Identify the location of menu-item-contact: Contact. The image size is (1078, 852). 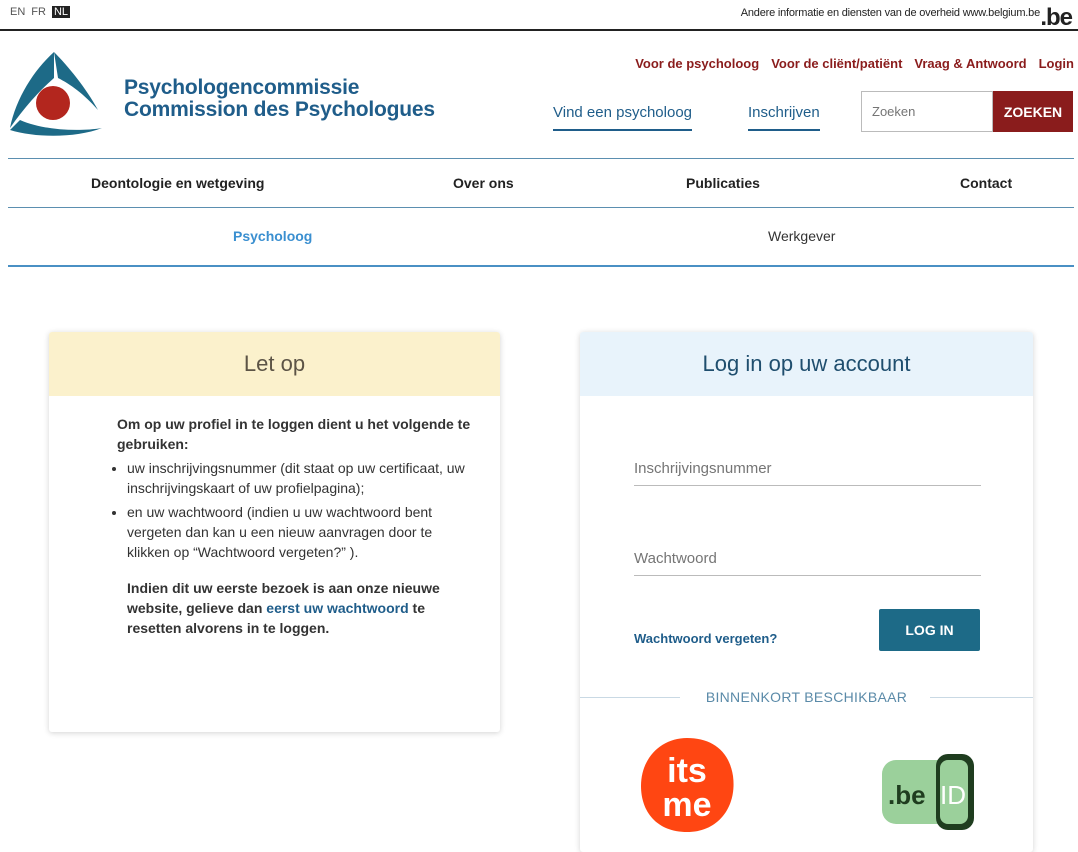
(986, 183).